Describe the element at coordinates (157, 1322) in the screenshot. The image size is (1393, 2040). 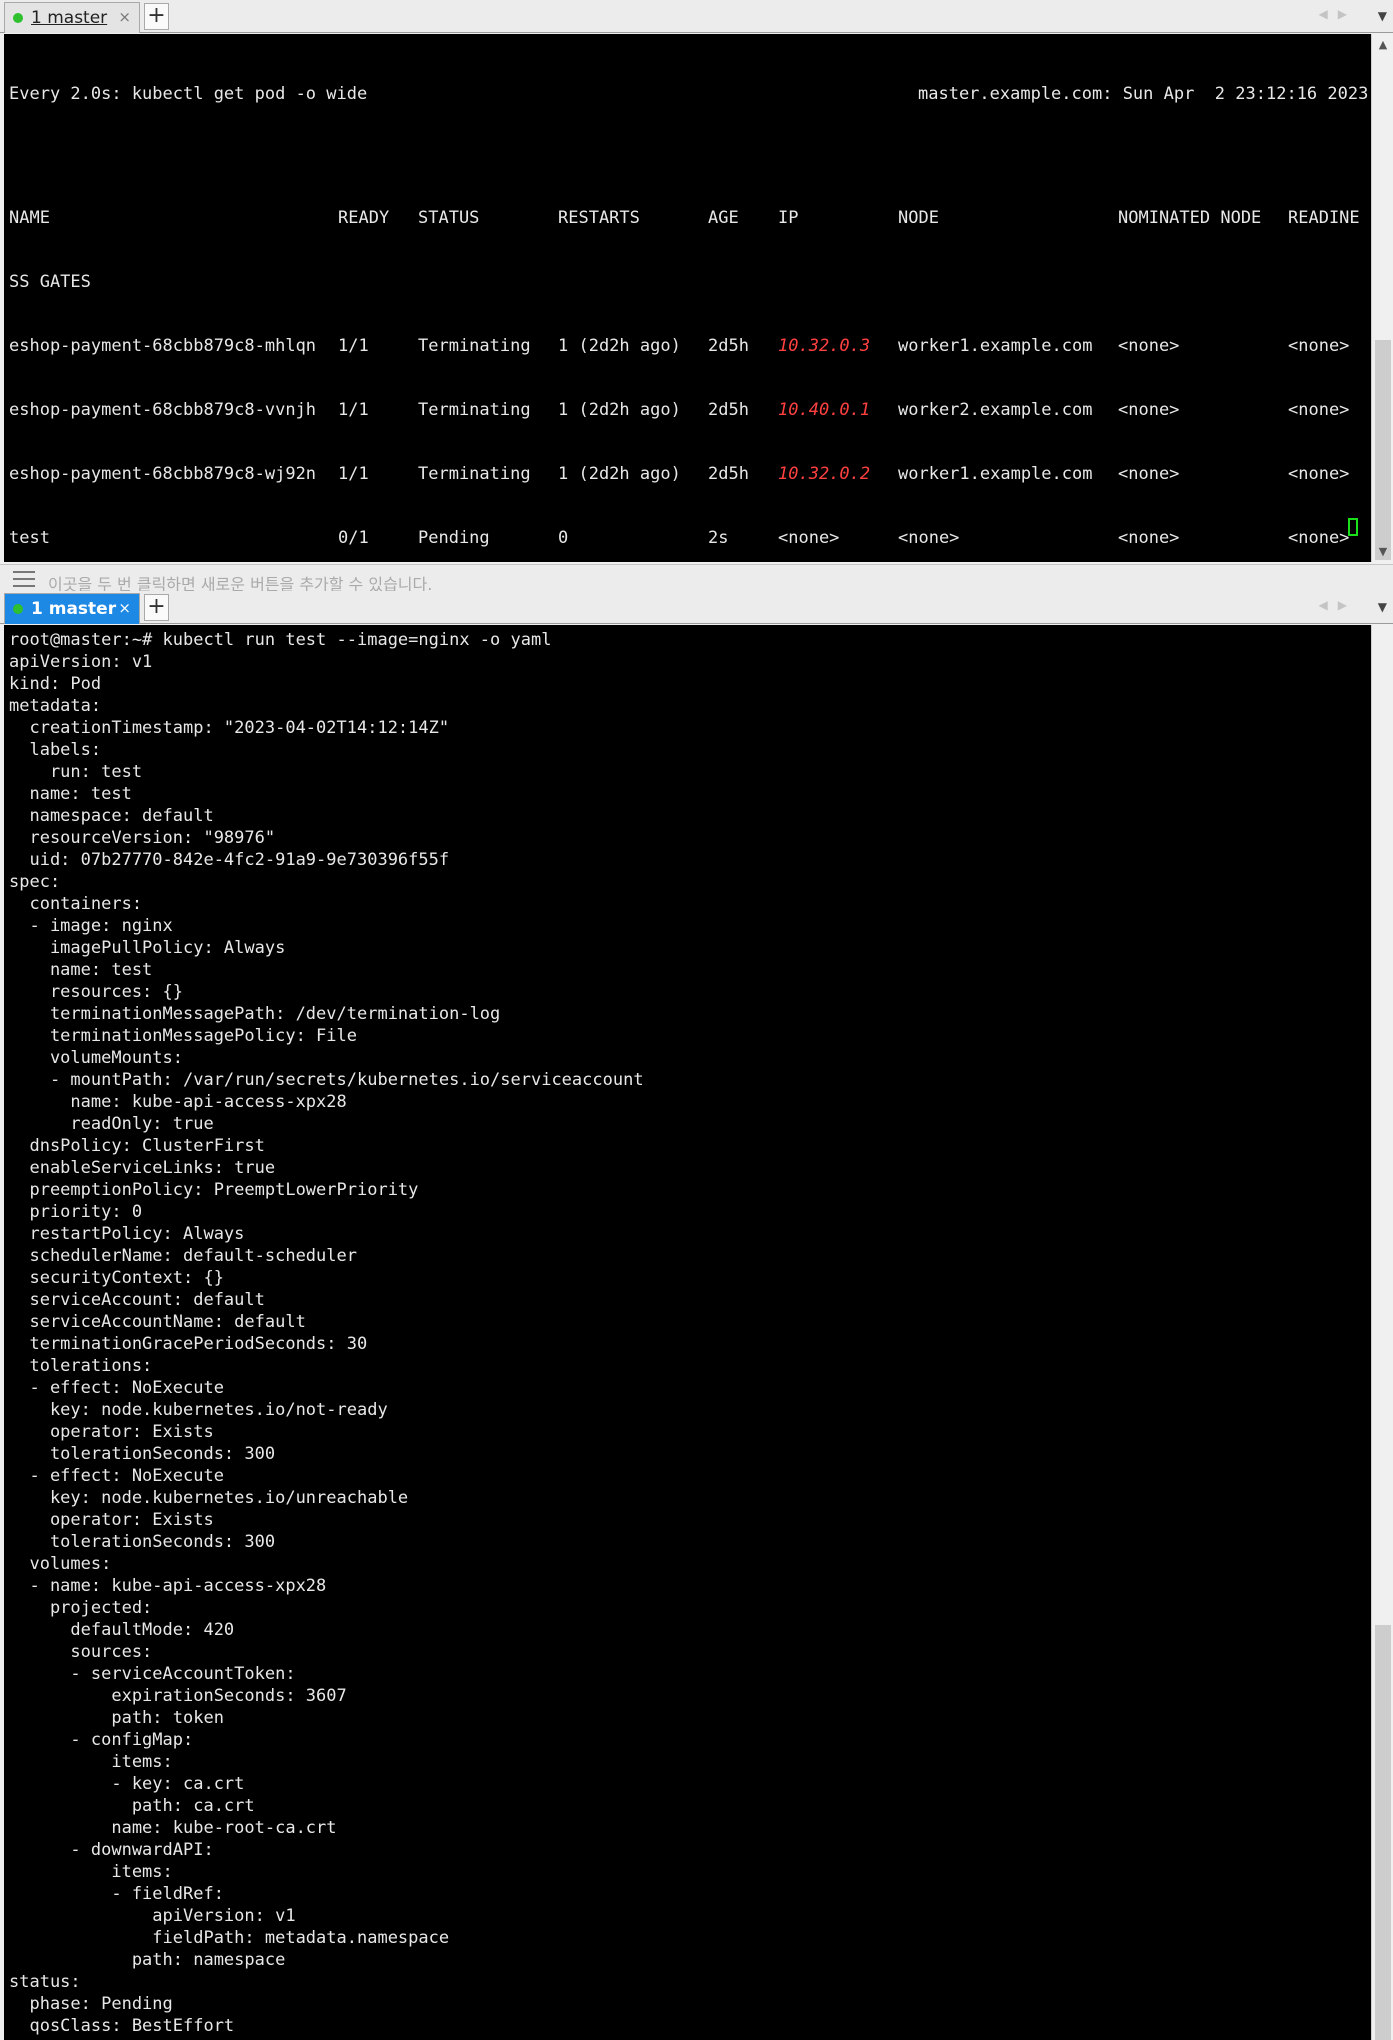
I see `yaml-output-line: serviceAccountName: default` at that location.